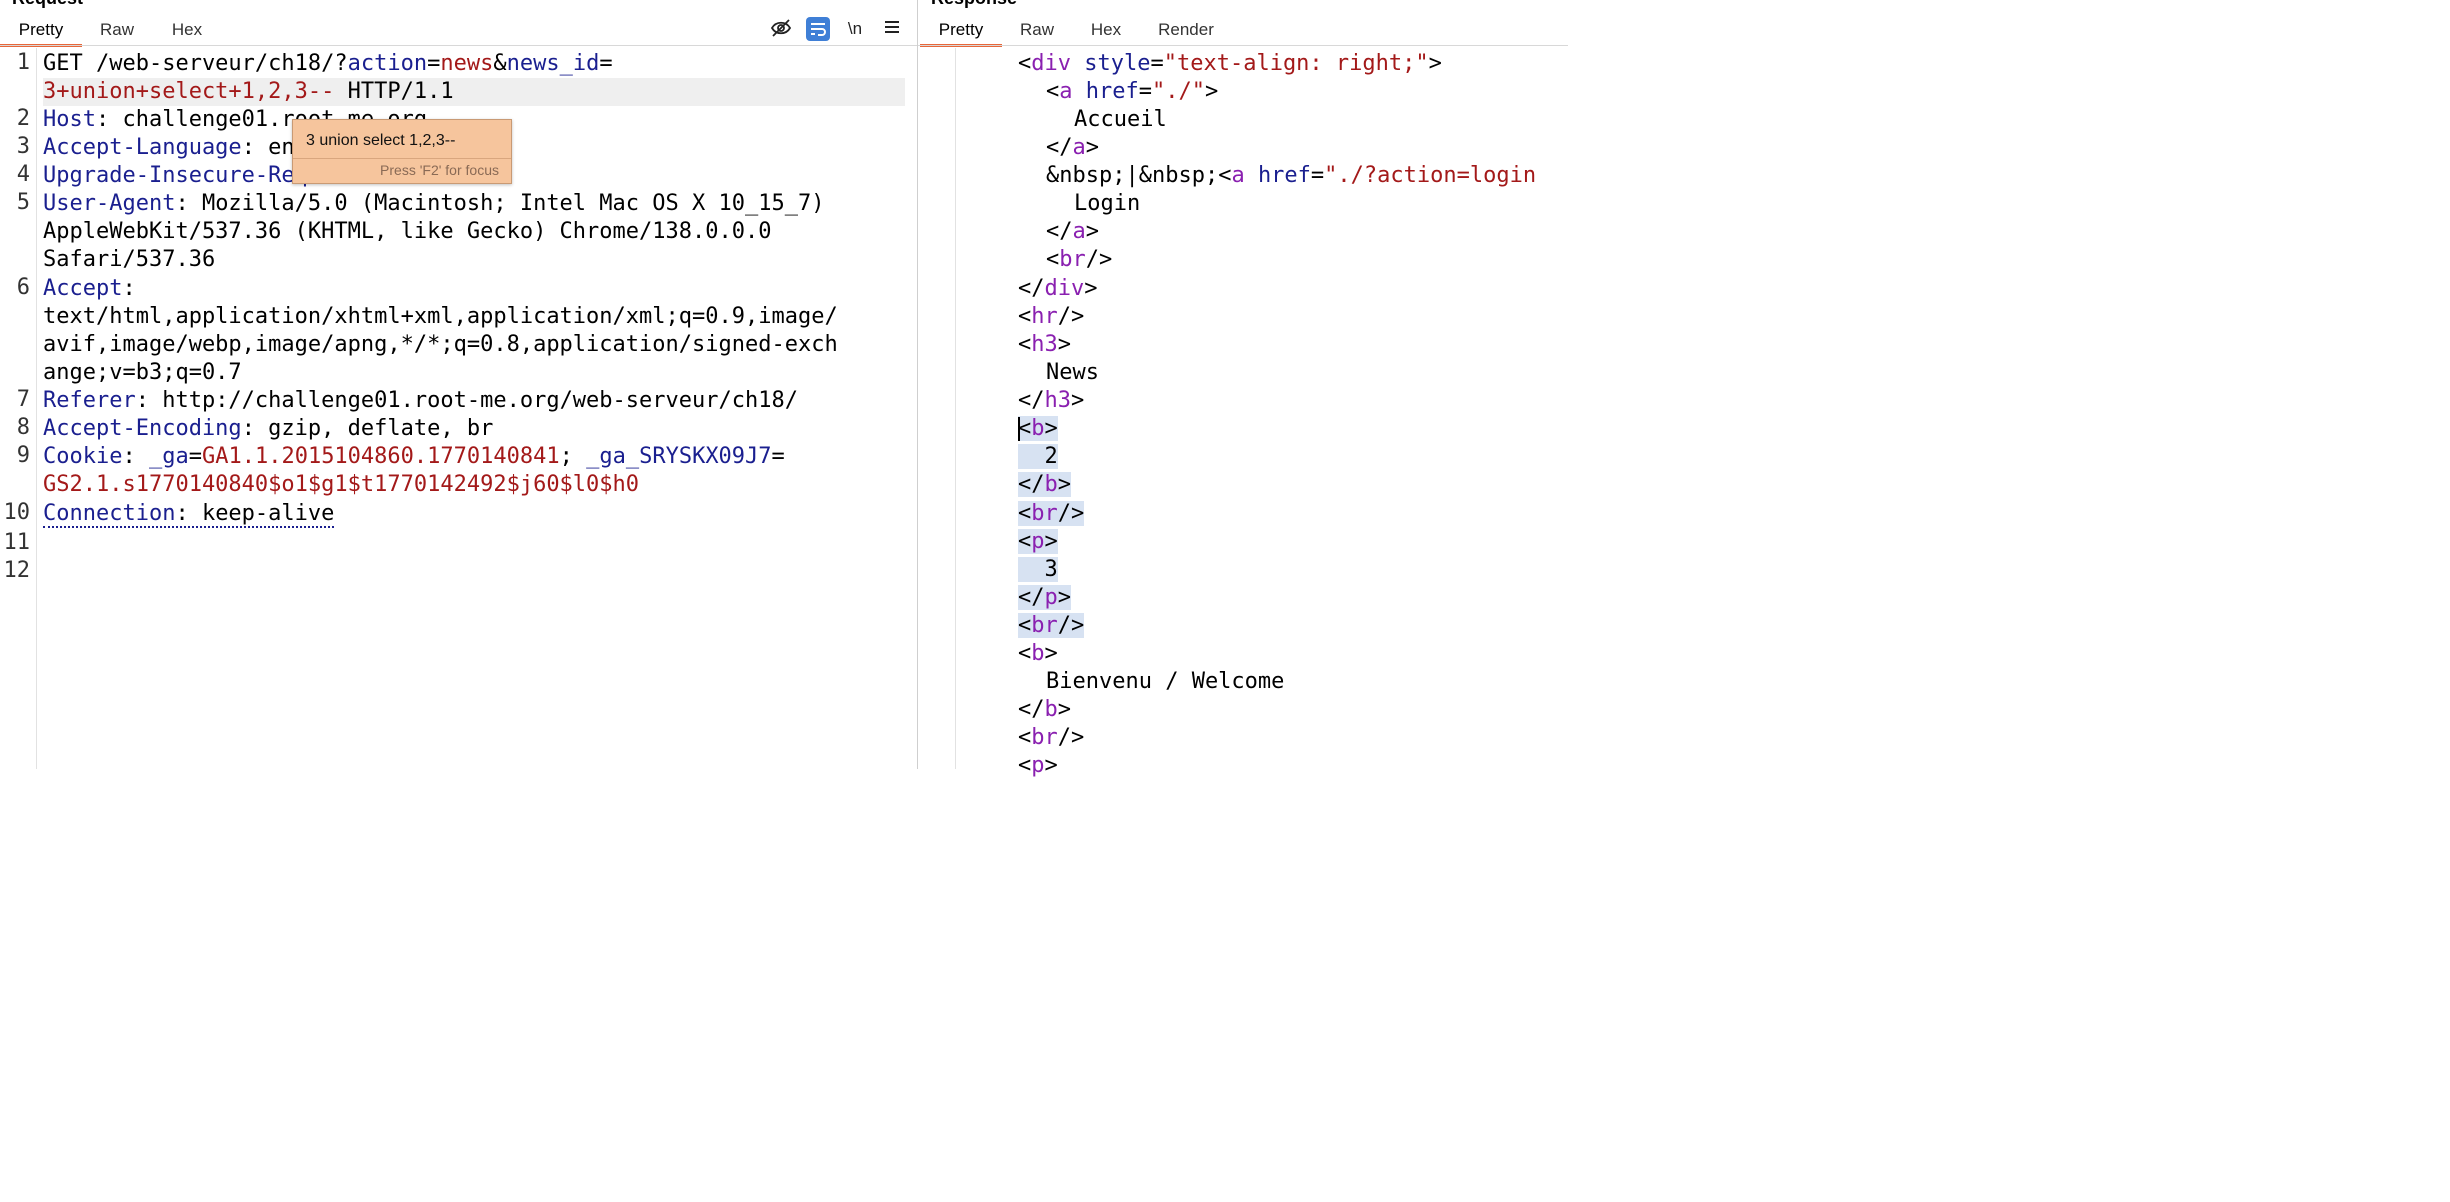  Describe the element at coordinates (917, 384) in the screenshot. I see `pane-divider` at that location.